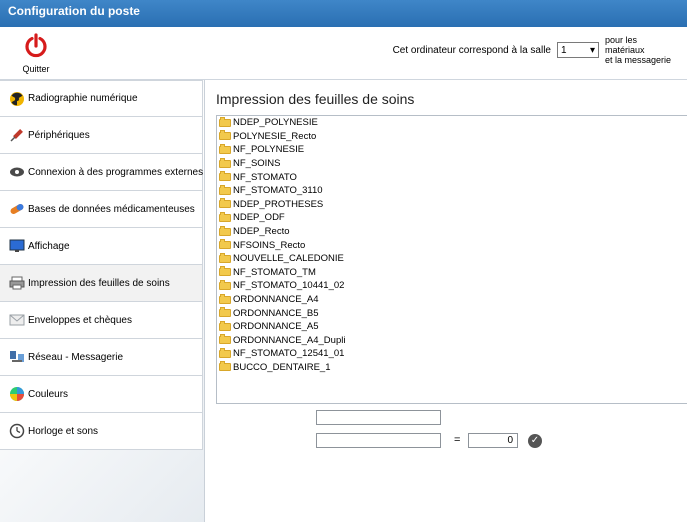  I want to click on sidebar-item-radiographie: Radiographie numérique, so click(101, 98).